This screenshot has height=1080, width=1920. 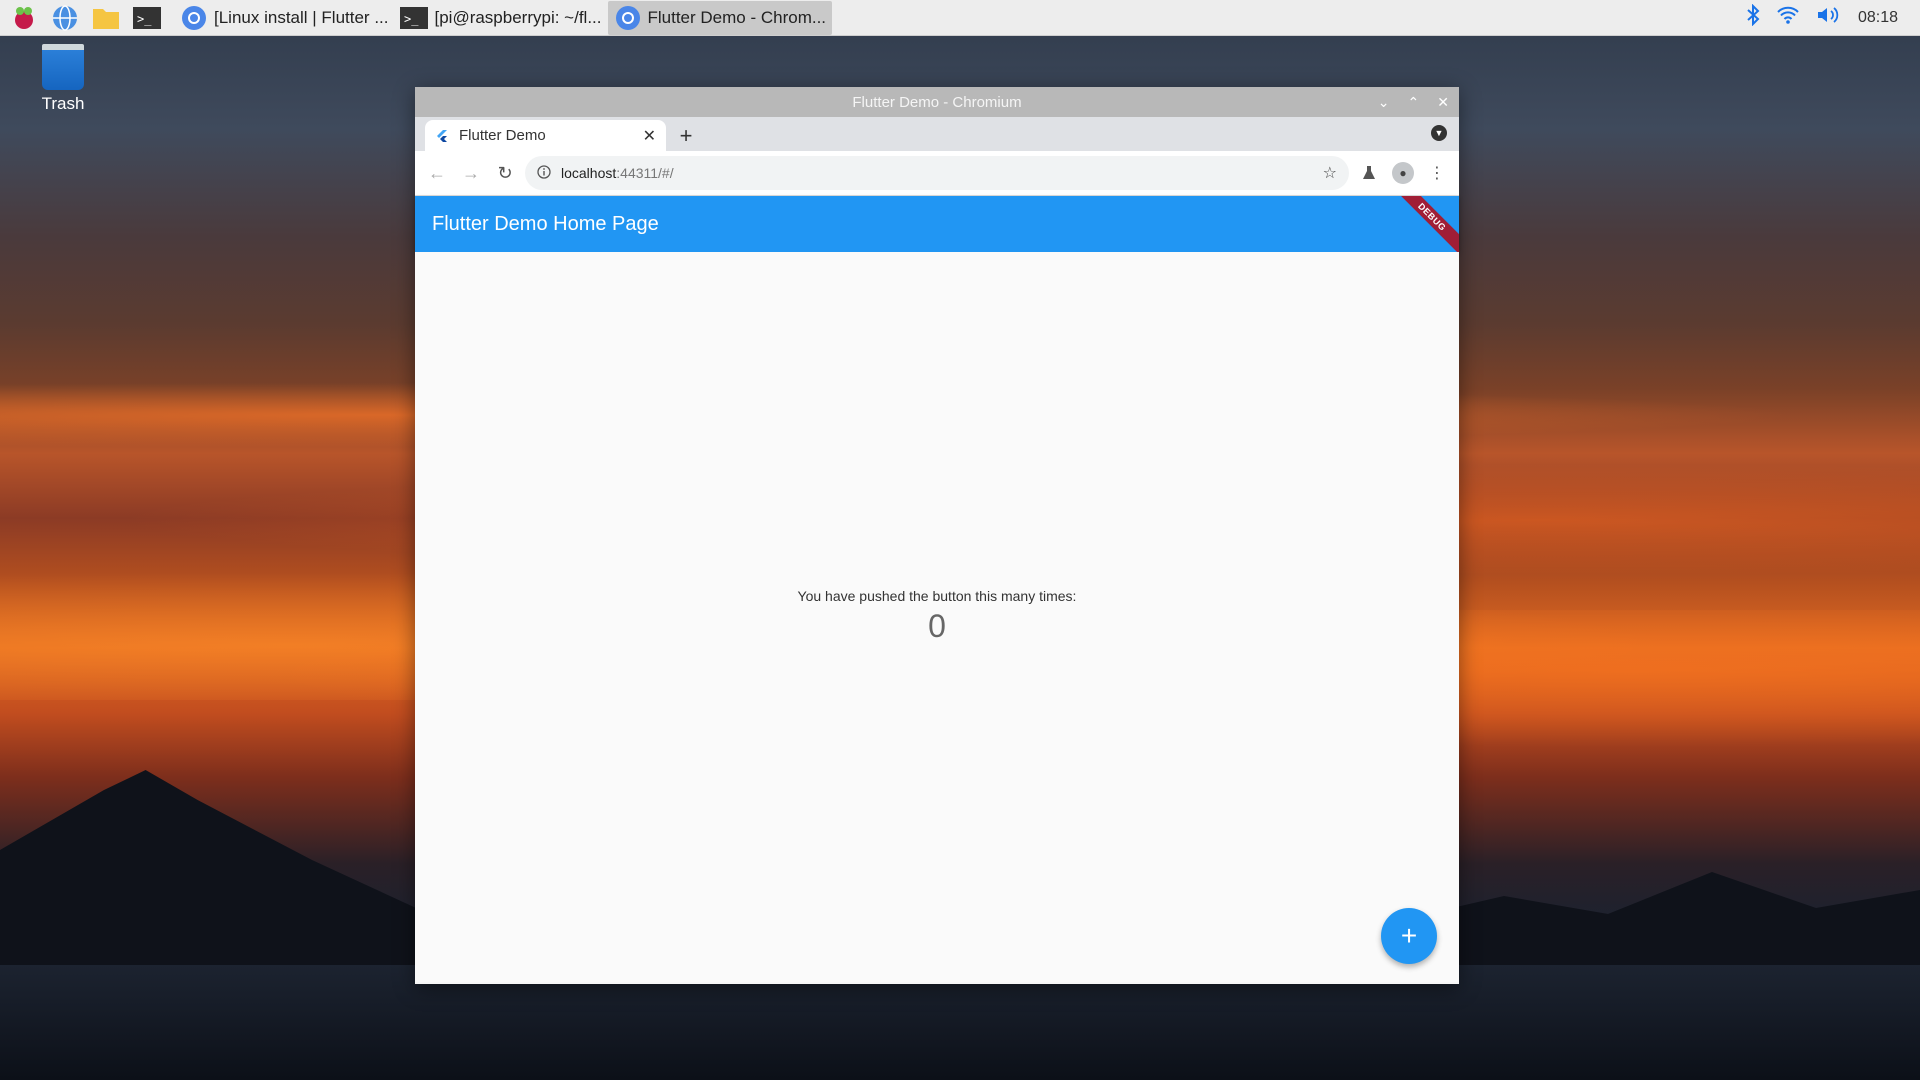 I want to click on forward-icon: →, so click(x=471, y=173).